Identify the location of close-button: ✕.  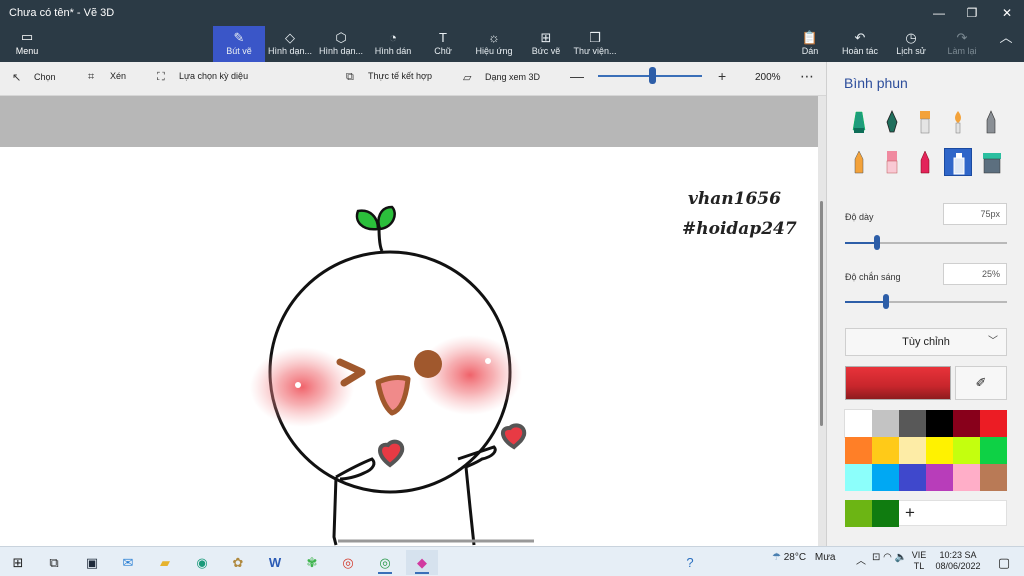
(1007, 13).